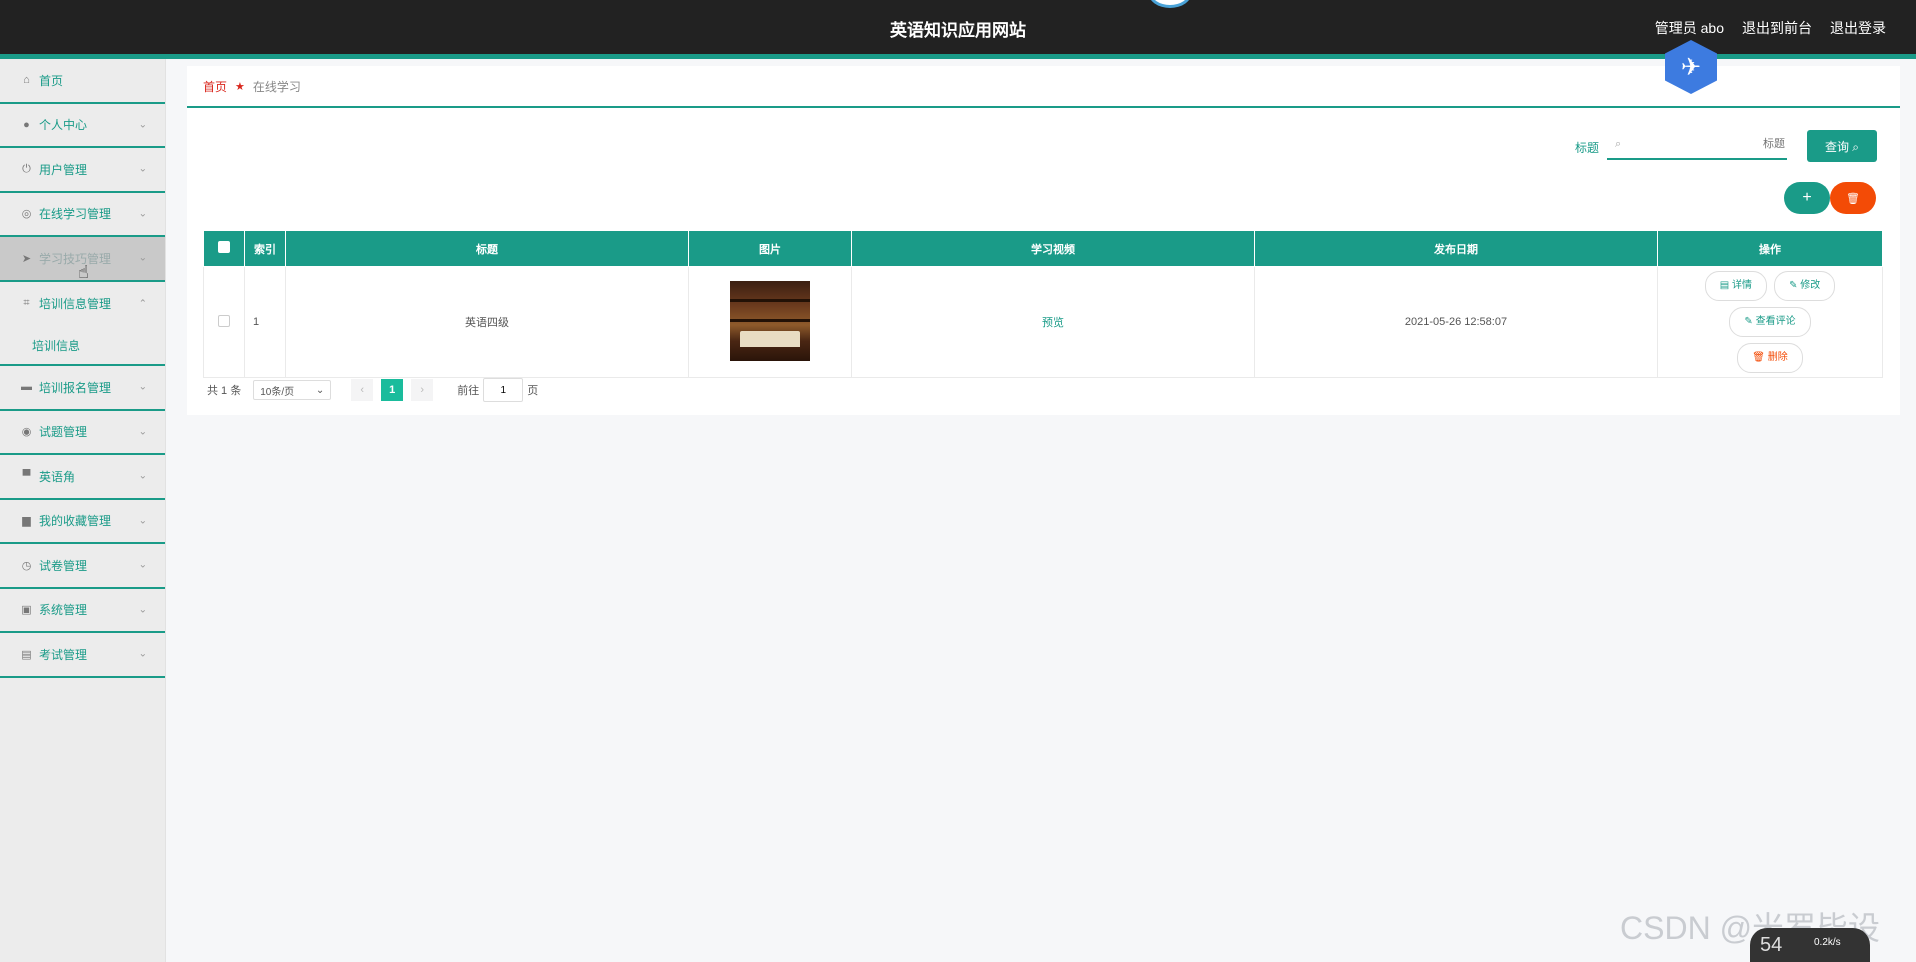 The image size is (1916, 962). What do you see at coordinates (1587, 148) in the screenshot?
I see `search-label: 标题` at bounding box center [1587, 148].